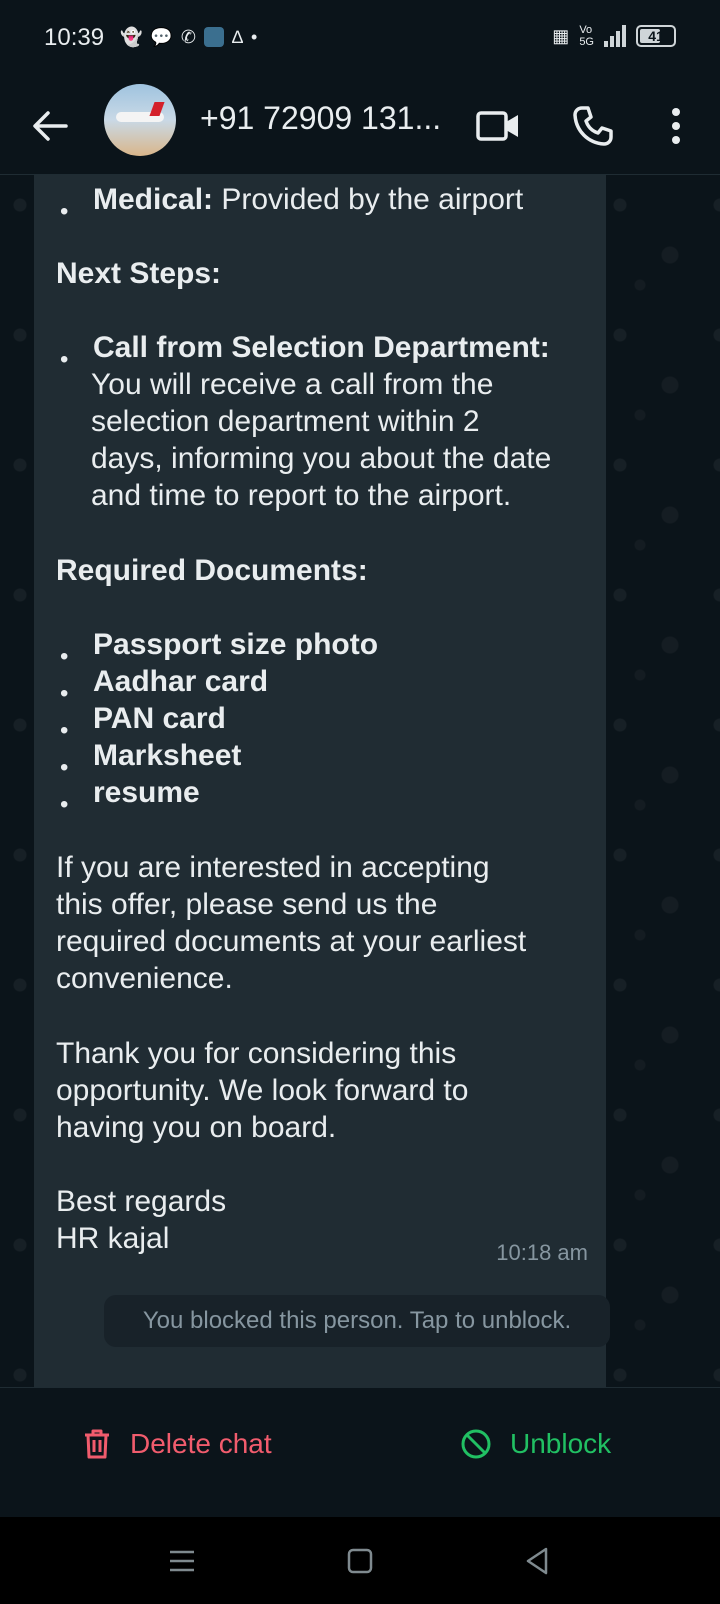 The width and height of the screenshot is (720, 1604). I want to click on status-time: 10:39, so click(74, 37).